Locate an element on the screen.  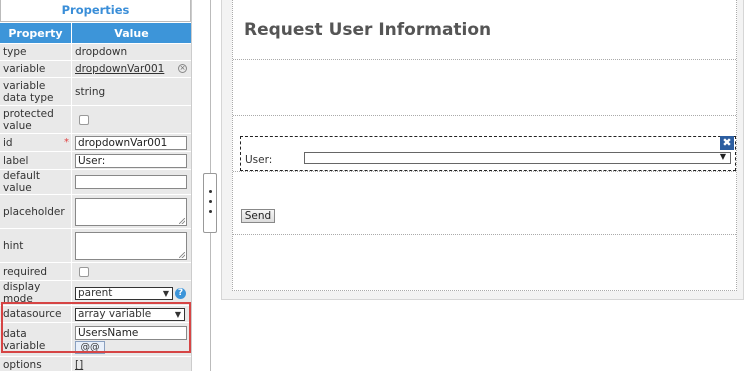
required-cell is located at coordinates (131, 271).